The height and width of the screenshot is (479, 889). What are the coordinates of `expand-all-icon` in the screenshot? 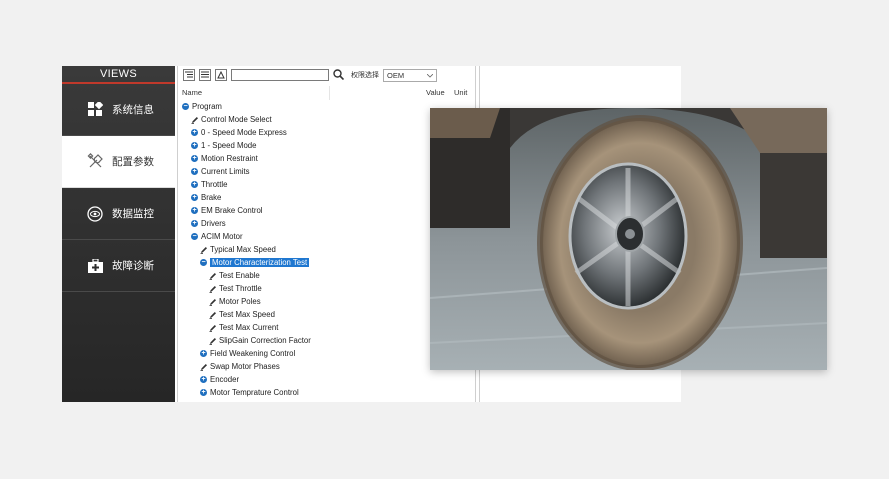 It's located at (189, 75).